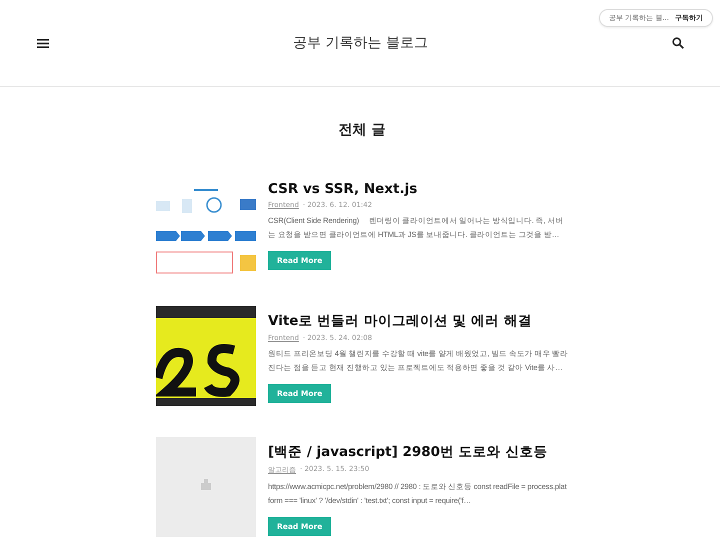 Image resolution: width=720 pixels, height=540 pixels. Describe the element at coordinates (418, 452) in the screenshot. I see `post-title: [백준 / javascript] 2980번 도로와 신호등` at that location.